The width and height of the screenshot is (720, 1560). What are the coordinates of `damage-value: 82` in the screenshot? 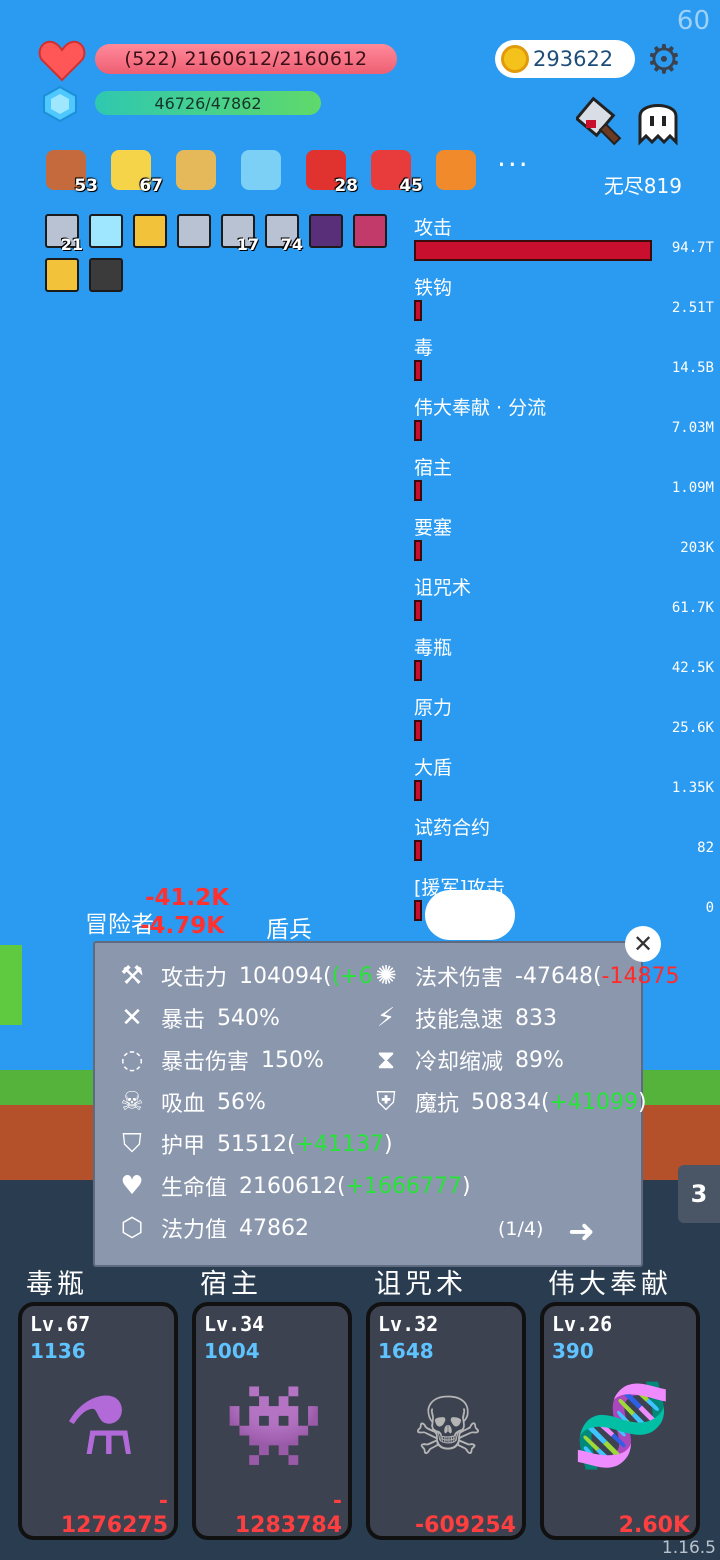 It's located at (705, 848).